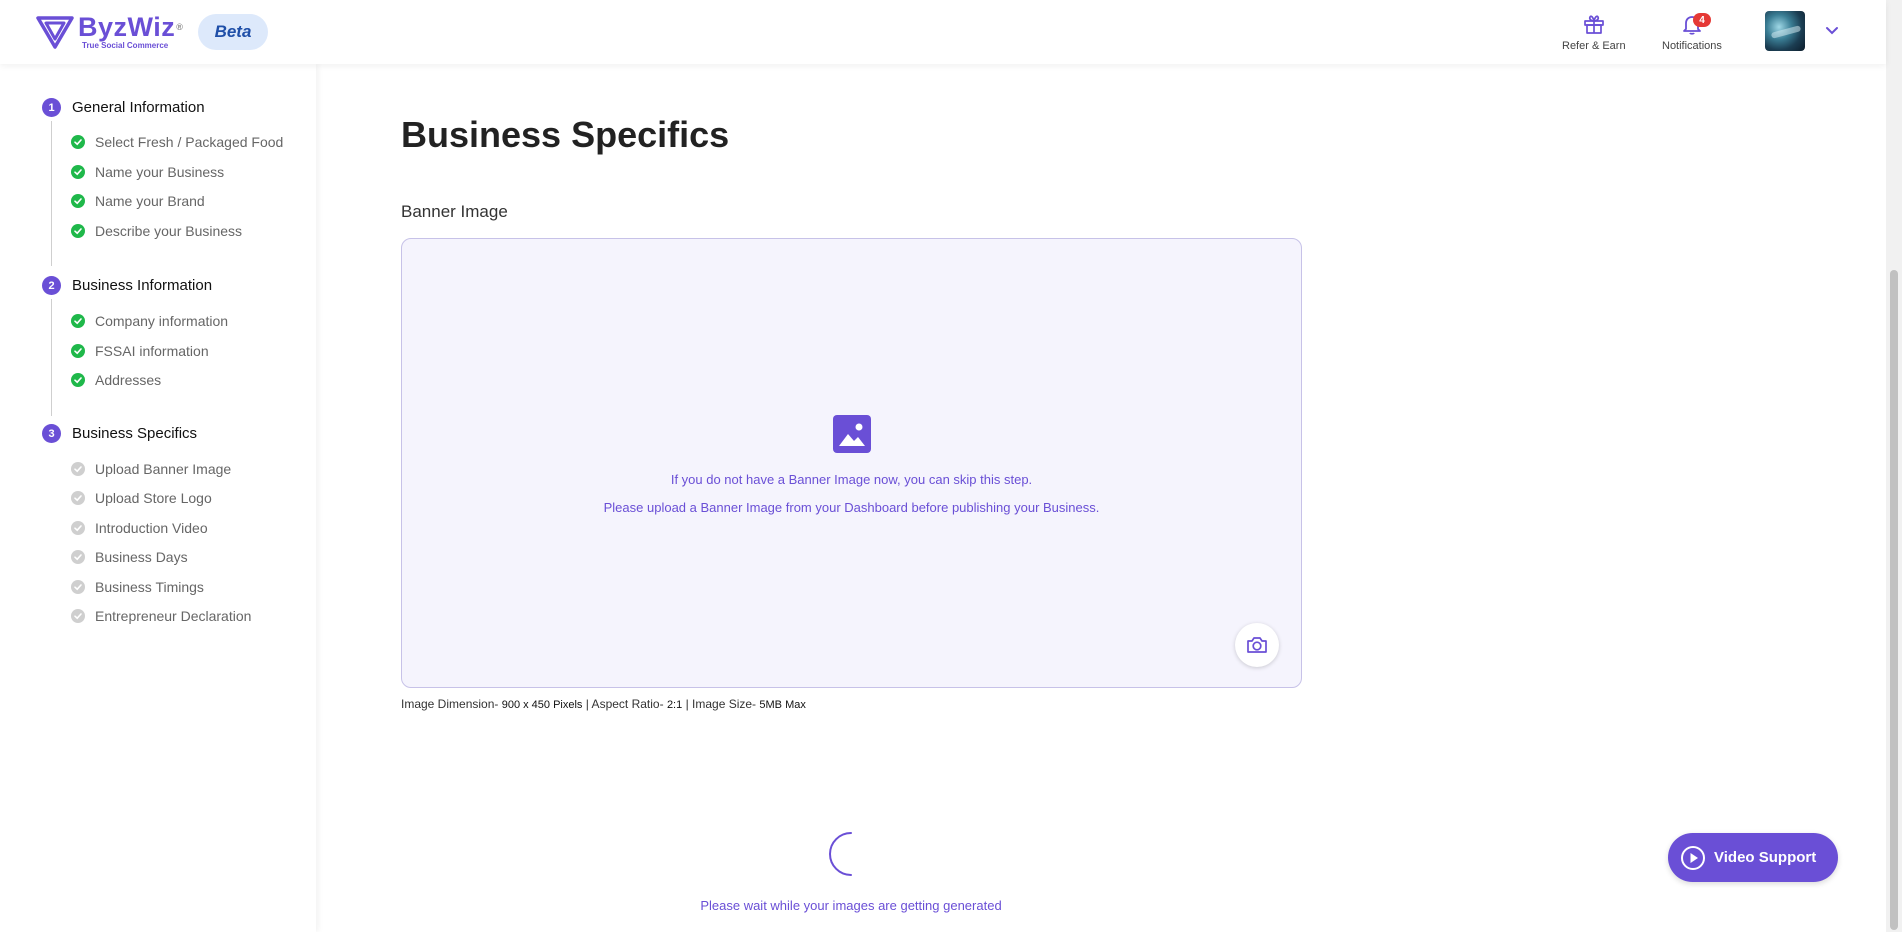 Image resolution: width=1902 pixels, height=932 pixels. I want to click on scrollbar-thumb, so click(1894, 600).